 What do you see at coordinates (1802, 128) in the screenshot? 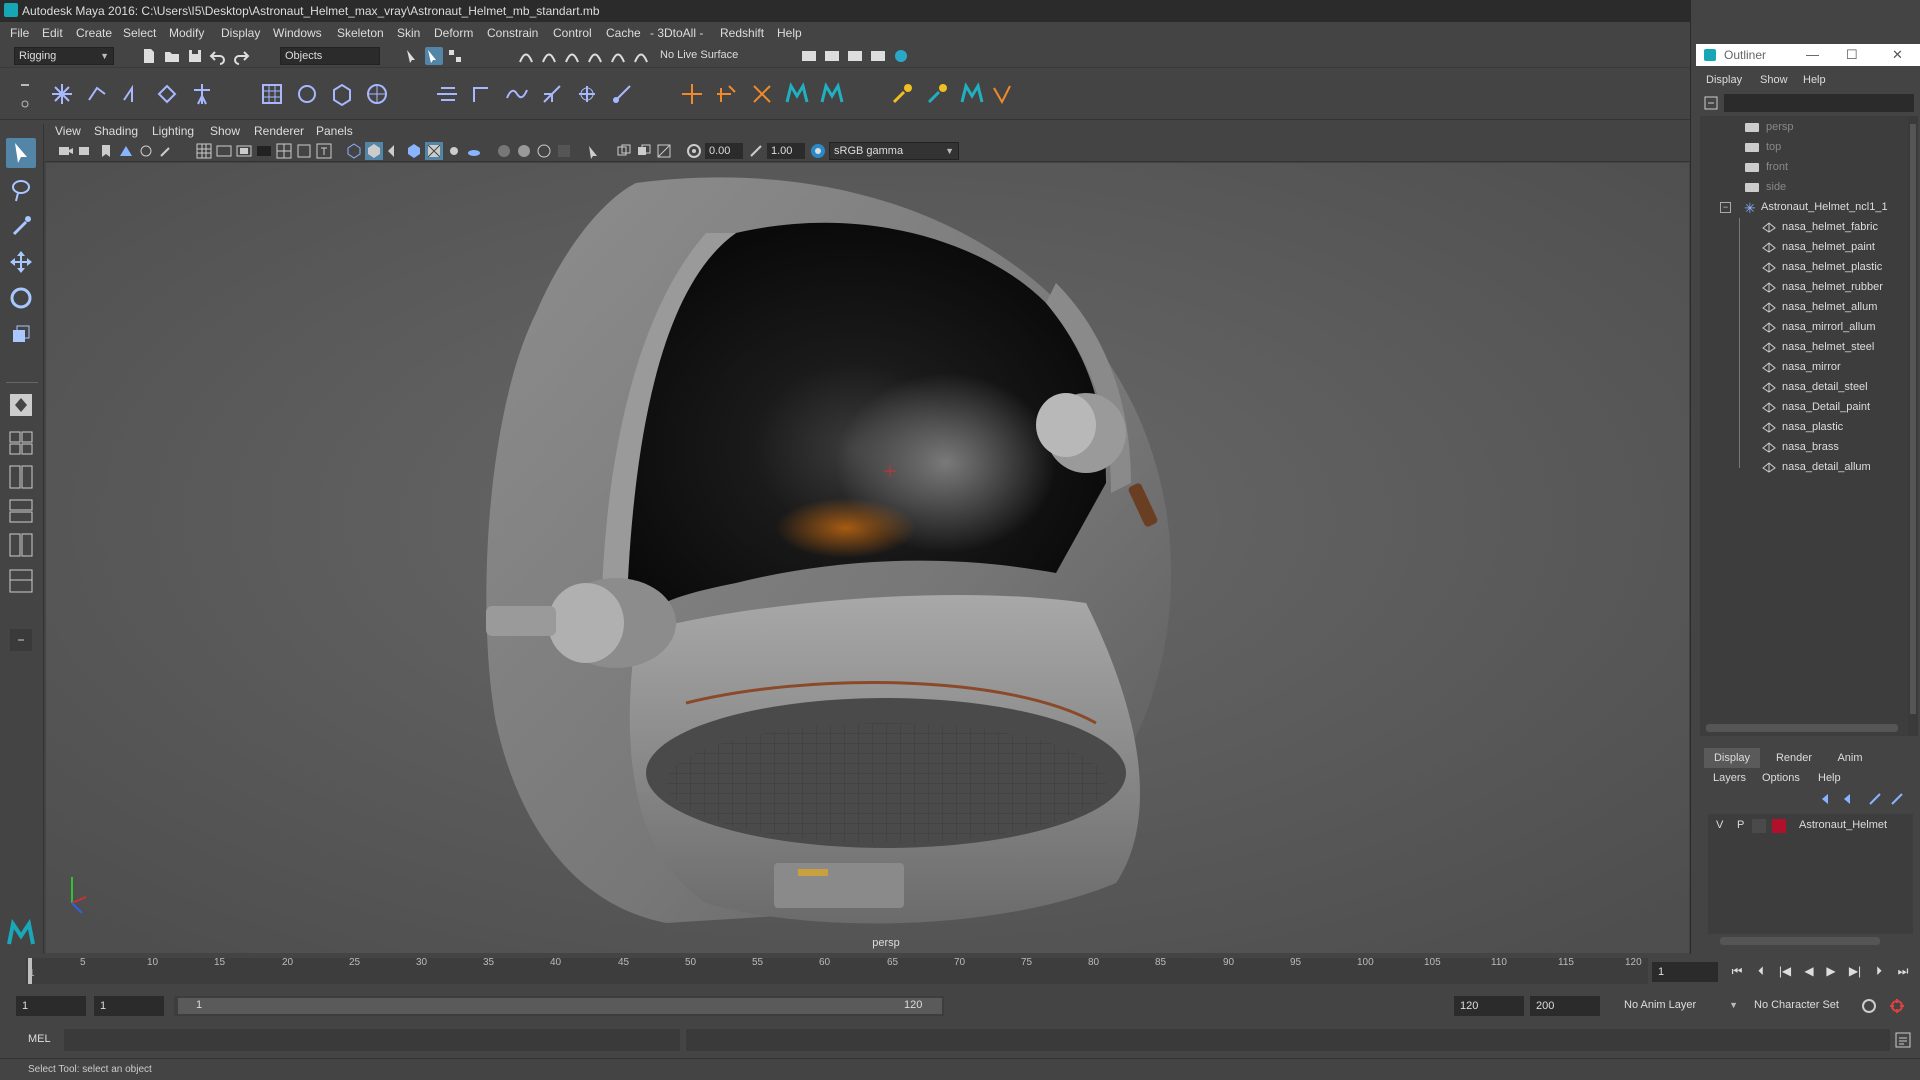
I see `outliner-item-persp: persp` at bounding box center [1802, 128].